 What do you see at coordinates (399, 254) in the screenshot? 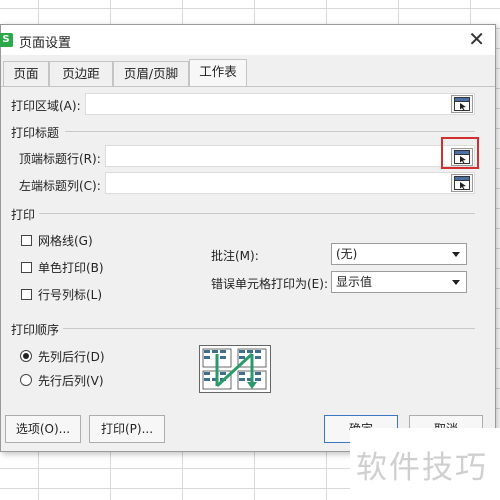
I see `comments-select: (无)` at bounding box center [399, 254].